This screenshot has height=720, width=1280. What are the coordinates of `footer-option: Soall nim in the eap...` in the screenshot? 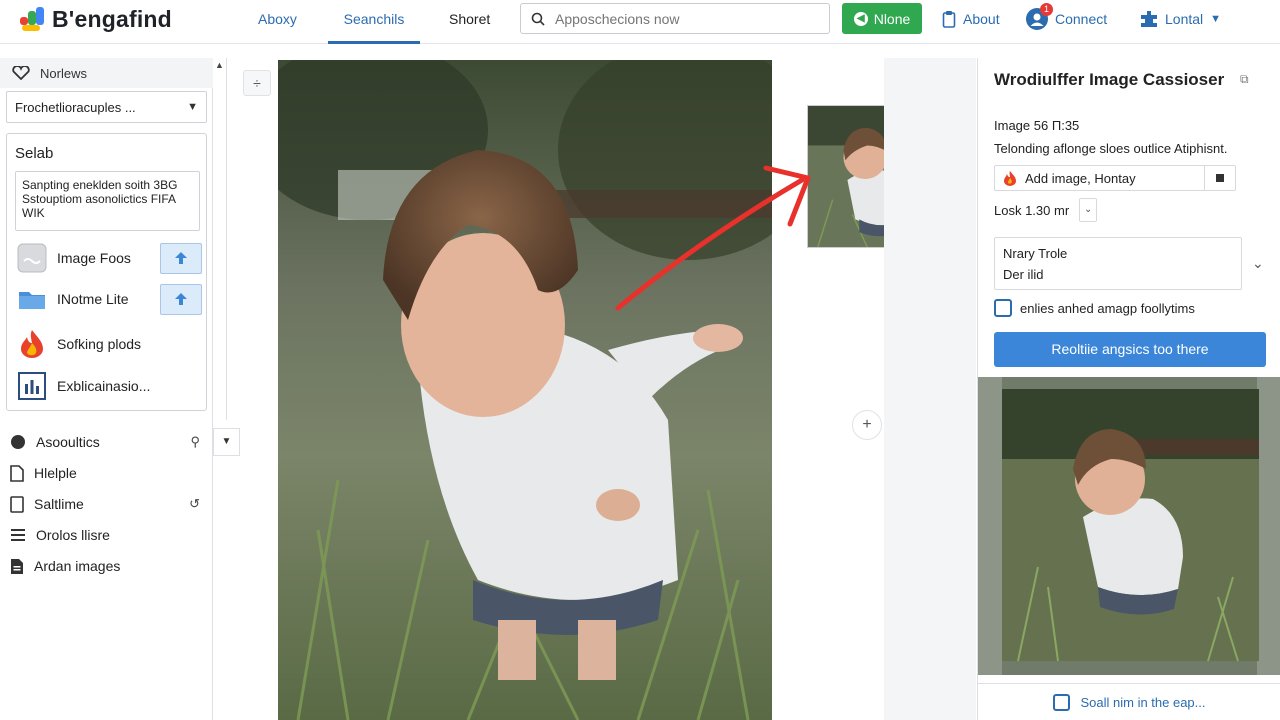 It's located at (1129, 701).